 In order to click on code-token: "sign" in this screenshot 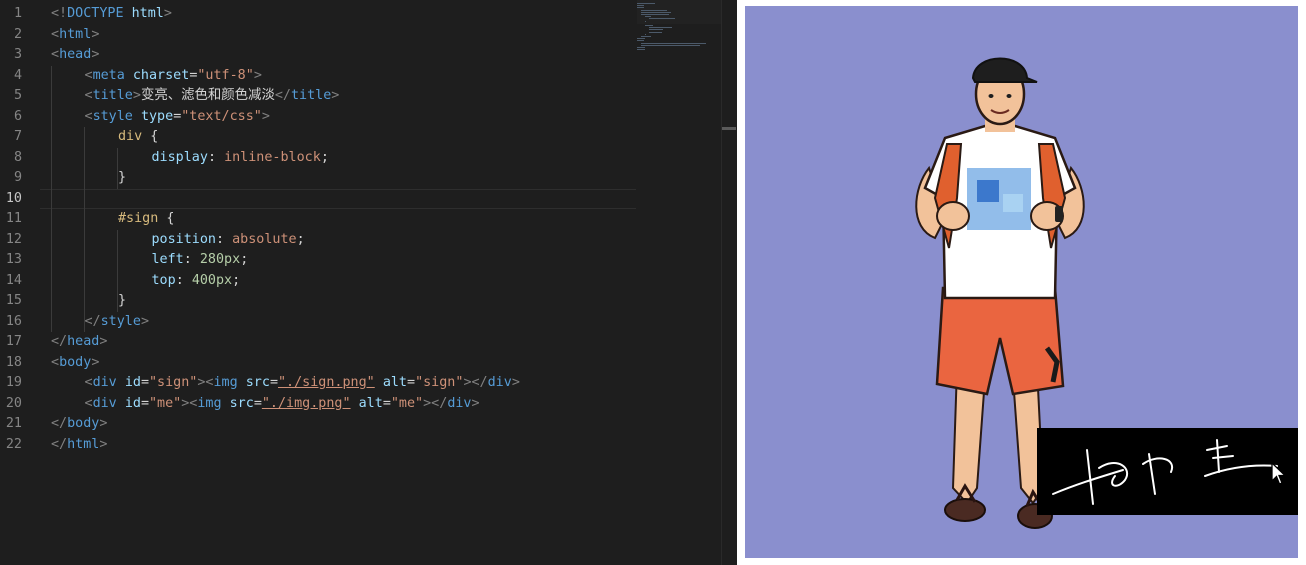, I will do `click(439, 382)`.